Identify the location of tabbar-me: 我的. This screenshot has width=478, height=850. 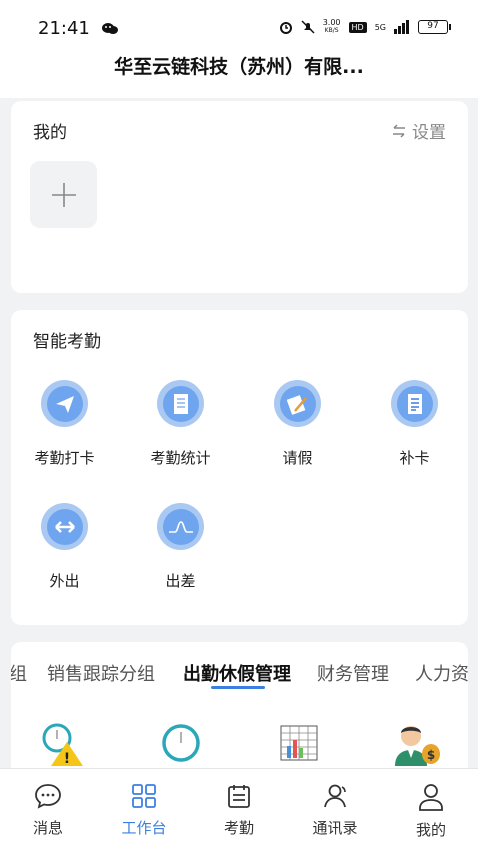
(431, 811).